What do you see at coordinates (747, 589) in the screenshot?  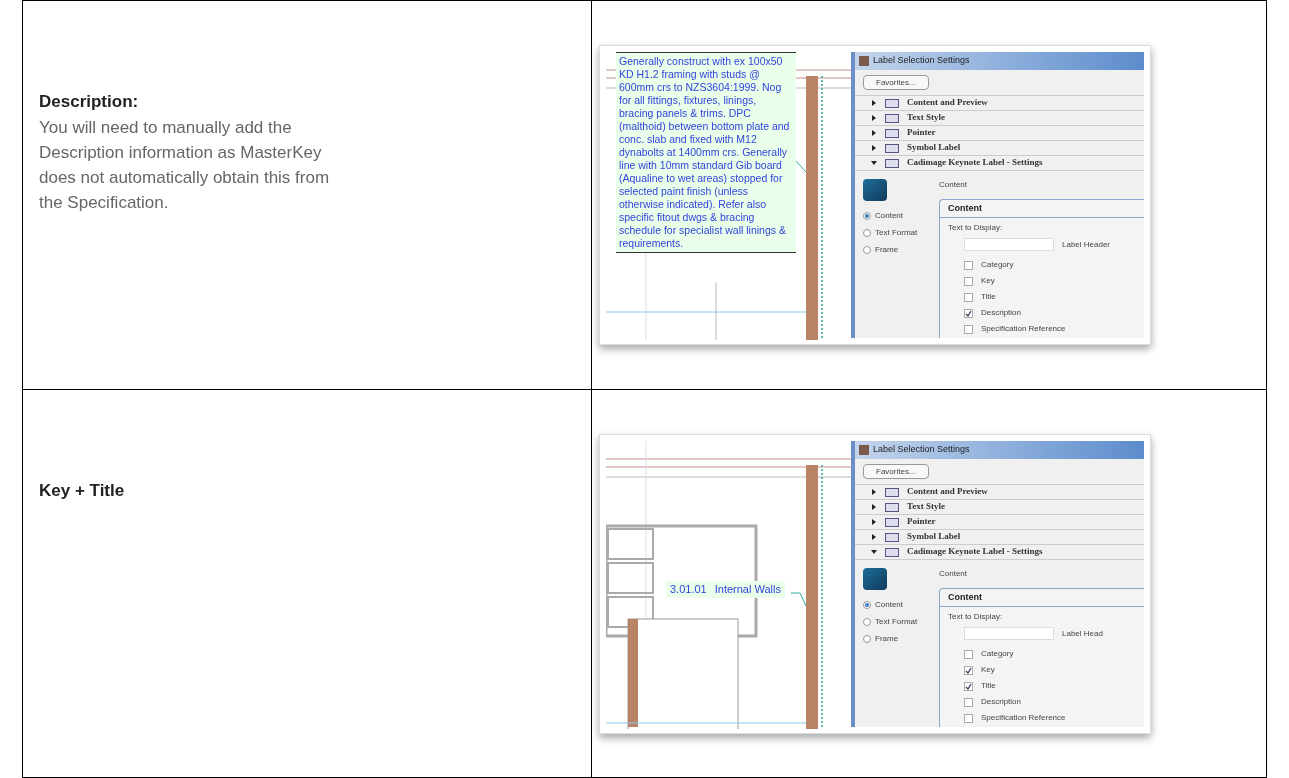 I see `keynote-label-text: Internal Walls` at bounding box center [747, 589].